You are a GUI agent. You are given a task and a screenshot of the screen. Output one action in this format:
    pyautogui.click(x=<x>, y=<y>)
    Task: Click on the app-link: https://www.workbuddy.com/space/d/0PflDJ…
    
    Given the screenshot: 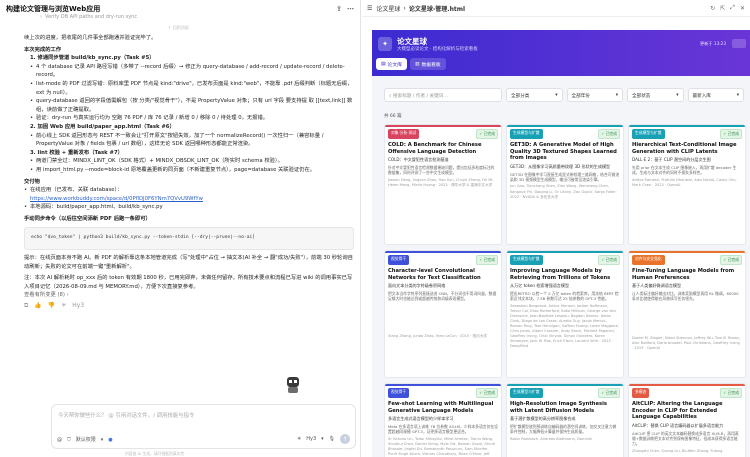 What is the action you would take?
    pyautogui.click(x=116, y=199)
    